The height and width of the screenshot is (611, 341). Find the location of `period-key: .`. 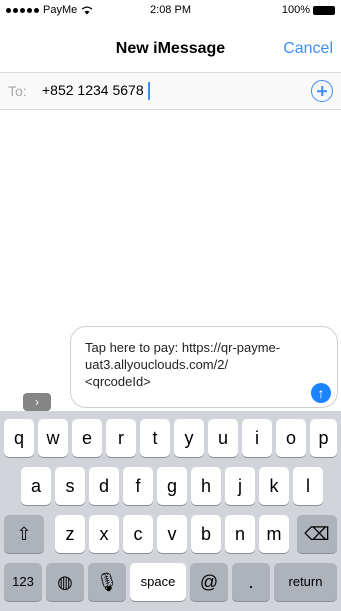

period-key: . is located at coordinates (251, 582).